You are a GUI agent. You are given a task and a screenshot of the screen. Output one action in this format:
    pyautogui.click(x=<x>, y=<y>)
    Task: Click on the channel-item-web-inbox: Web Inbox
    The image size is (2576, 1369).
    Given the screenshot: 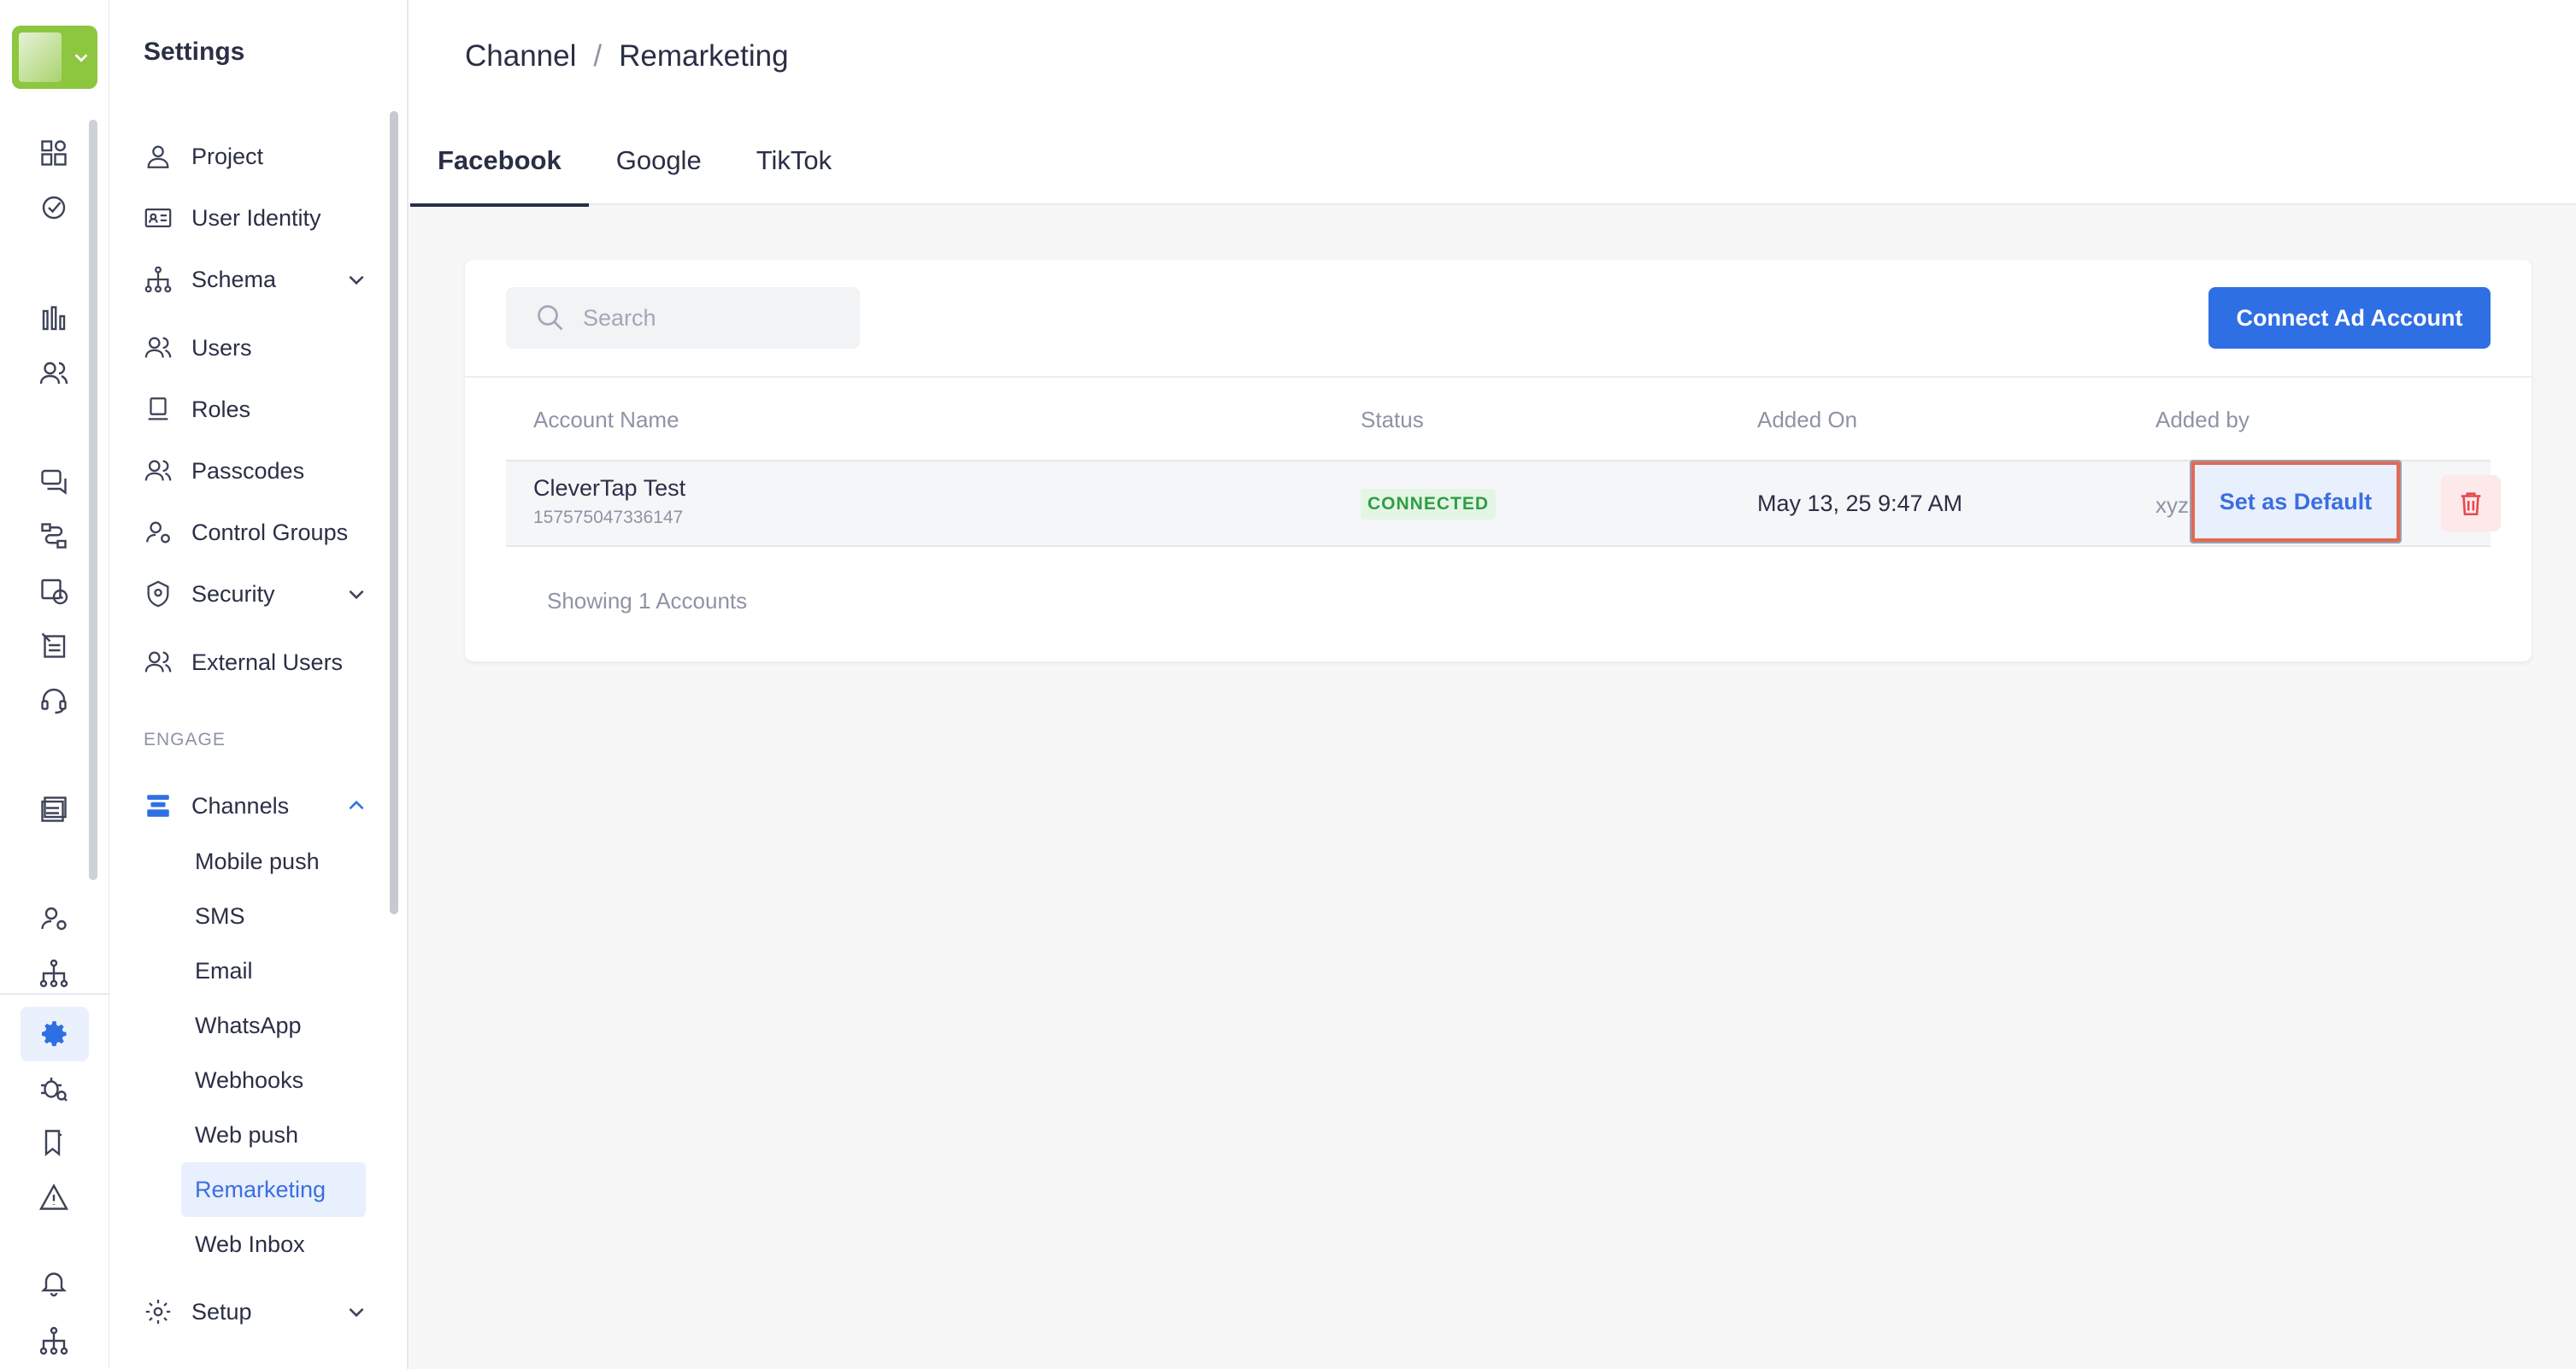 What is the action you would take?
    pyautogui.click(x=273, y=1244)
    